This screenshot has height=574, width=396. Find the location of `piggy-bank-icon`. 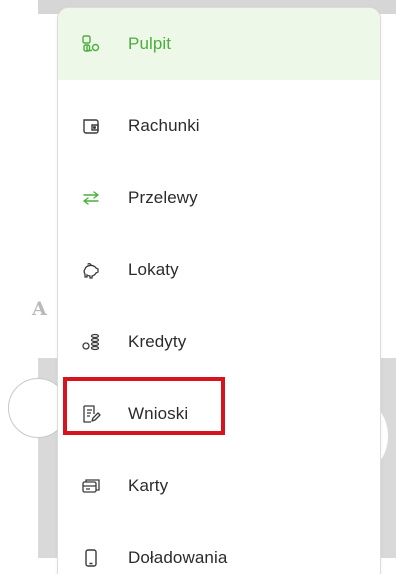

piggy-bank-icon is located at coordinates (91, 270).